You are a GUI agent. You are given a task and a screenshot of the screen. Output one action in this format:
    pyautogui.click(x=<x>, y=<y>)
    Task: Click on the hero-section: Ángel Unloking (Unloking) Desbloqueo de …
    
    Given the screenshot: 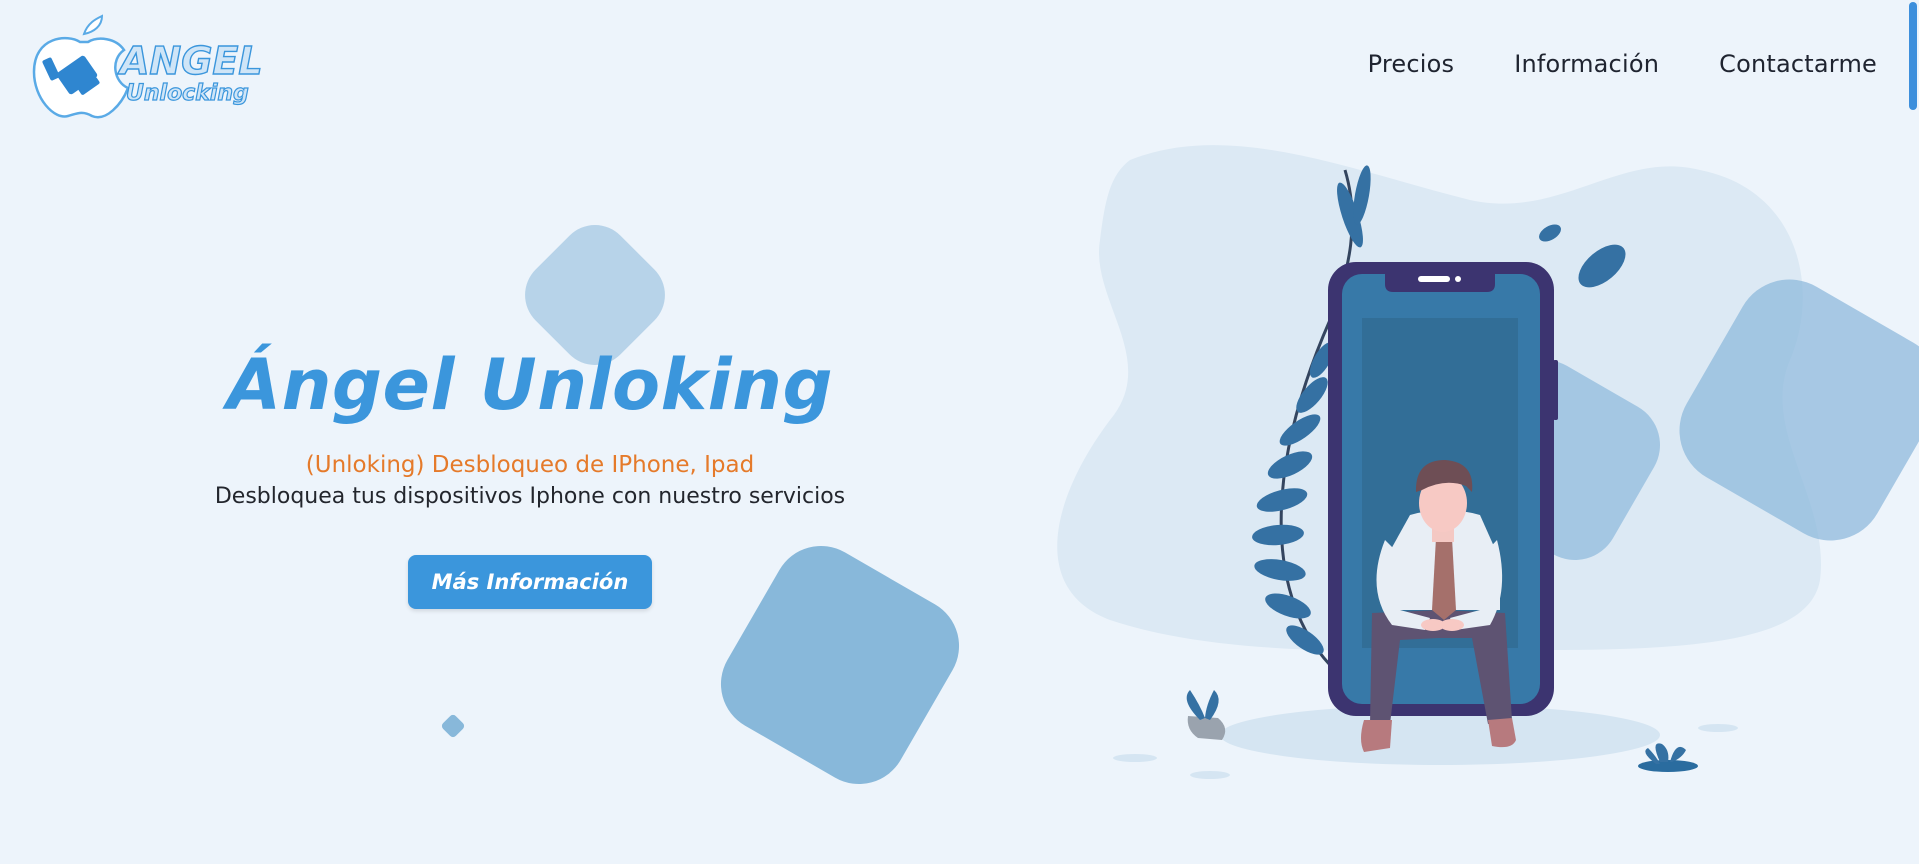 What is the action you would take?
    pyautogui.click(x=530, y=479)
    